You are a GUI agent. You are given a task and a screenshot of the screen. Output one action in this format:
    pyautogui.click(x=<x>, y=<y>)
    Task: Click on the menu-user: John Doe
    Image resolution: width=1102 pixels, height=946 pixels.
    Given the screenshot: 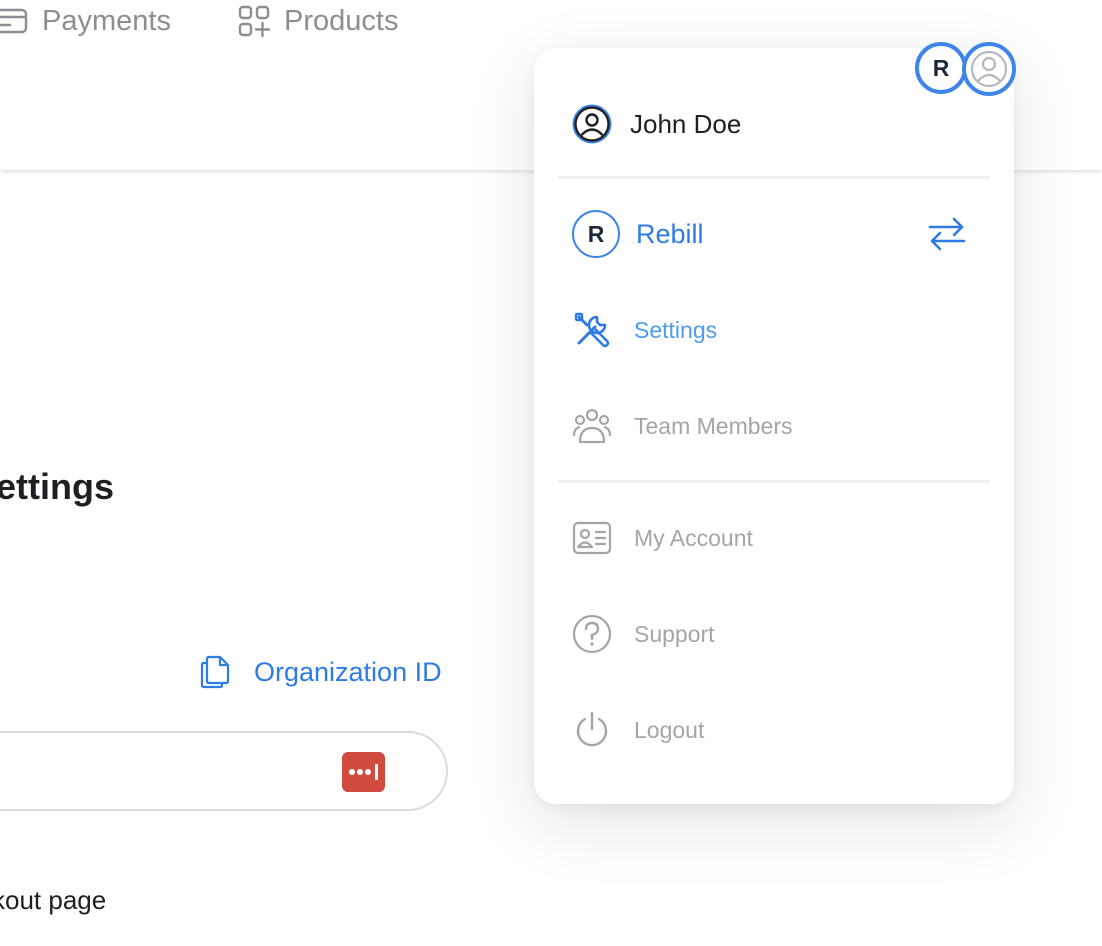 What is the action you would take?
    pyautogui.click(x=656, y=124)
    